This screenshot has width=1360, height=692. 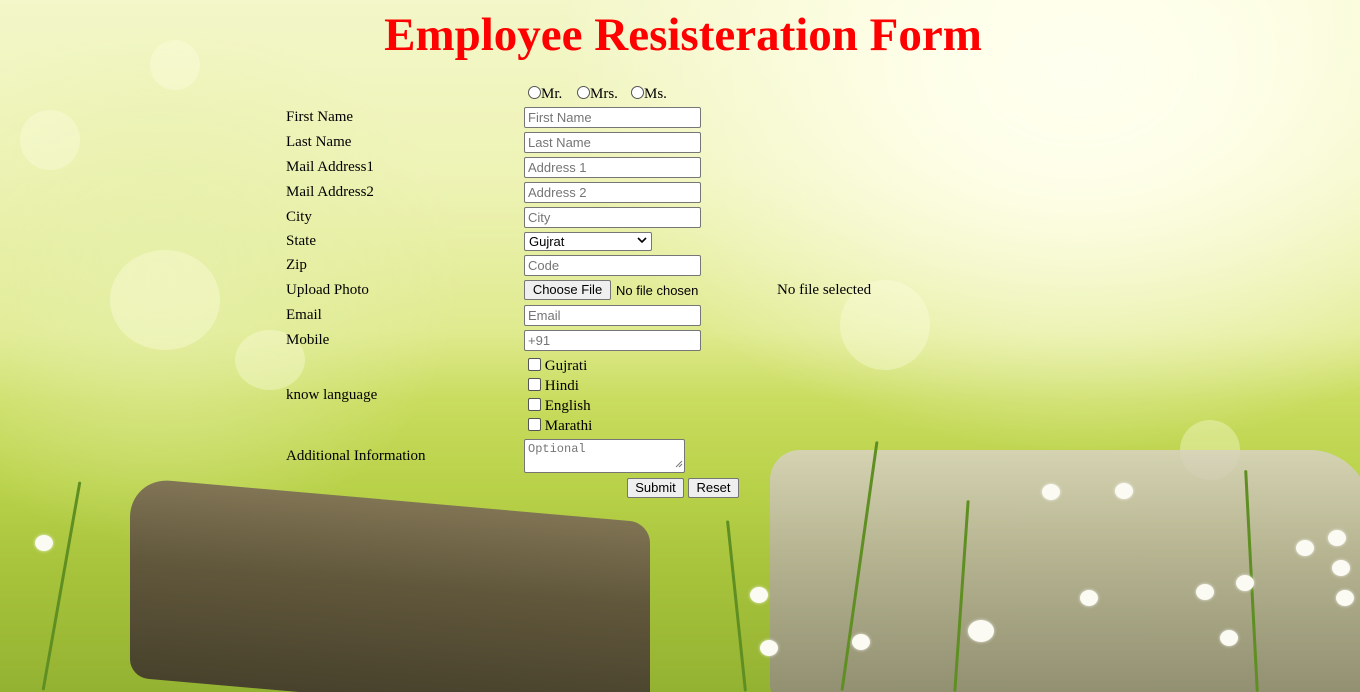 What do you see at coordinates (588, 241) in the screenshot?
I see `state-select: Gujrat` at bounding box center [588, 241].